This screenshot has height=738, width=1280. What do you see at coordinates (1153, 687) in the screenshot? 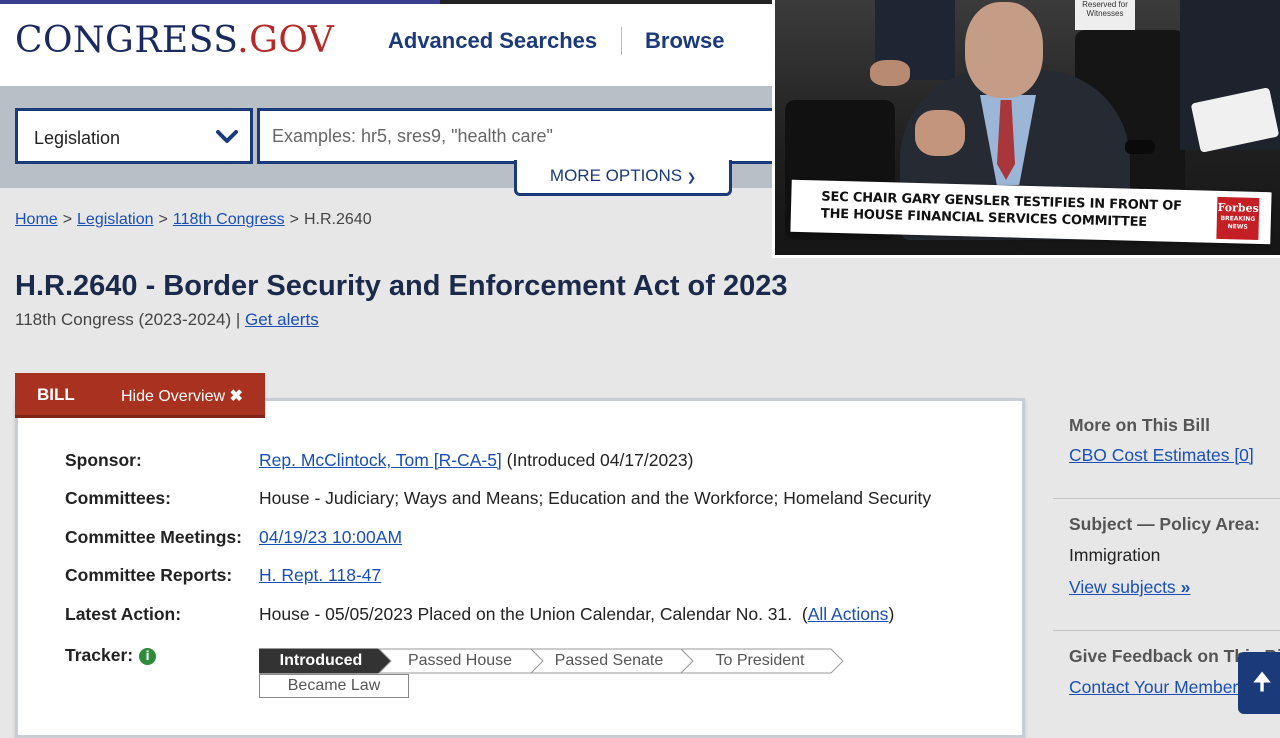
I see `contact-member-link: Contact Your Member` at bounding box center [1153, 687].